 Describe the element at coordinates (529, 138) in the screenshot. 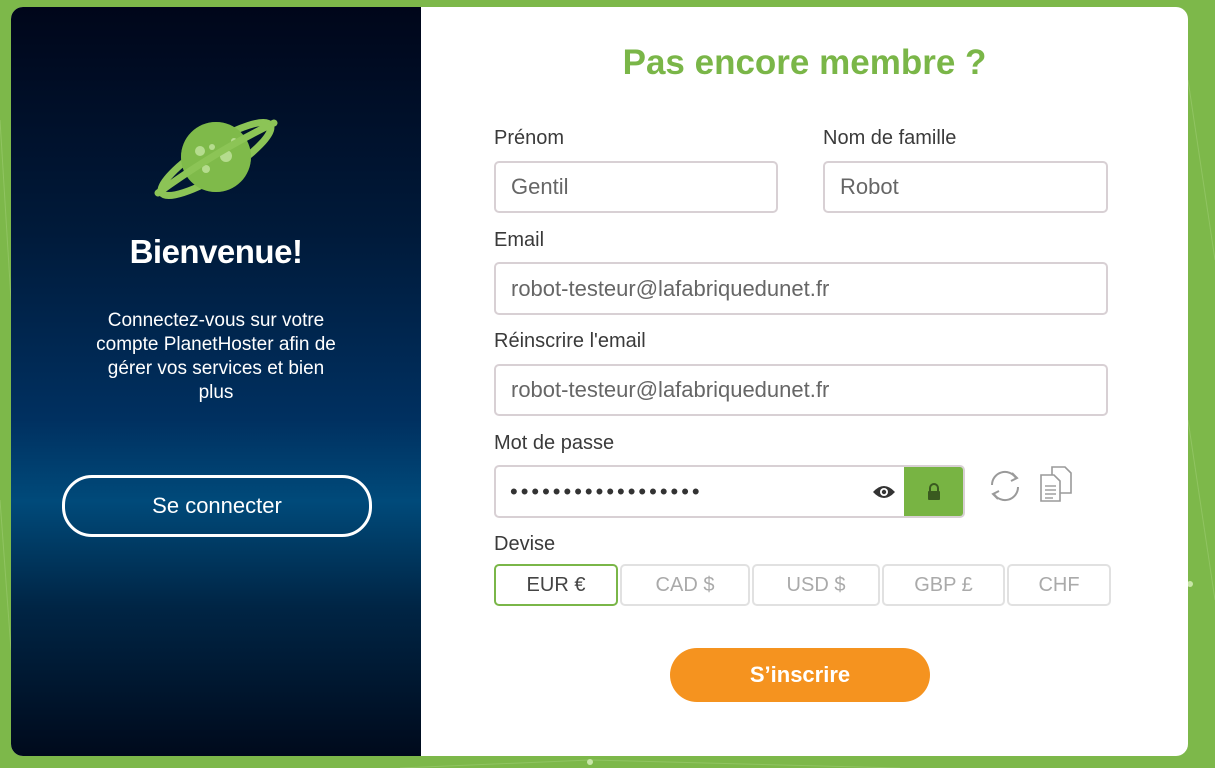

I see `first-name-label: Prénom` at that location.